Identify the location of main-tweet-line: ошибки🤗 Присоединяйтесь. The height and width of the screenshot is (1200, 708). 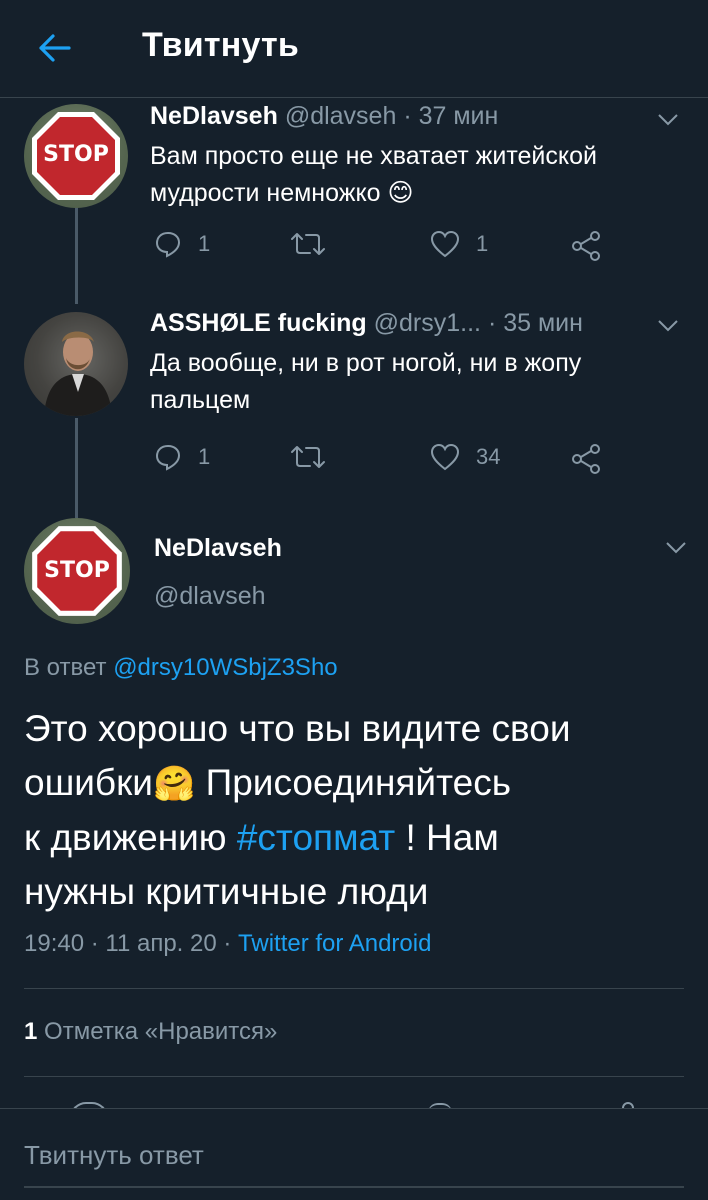
(359, 783).